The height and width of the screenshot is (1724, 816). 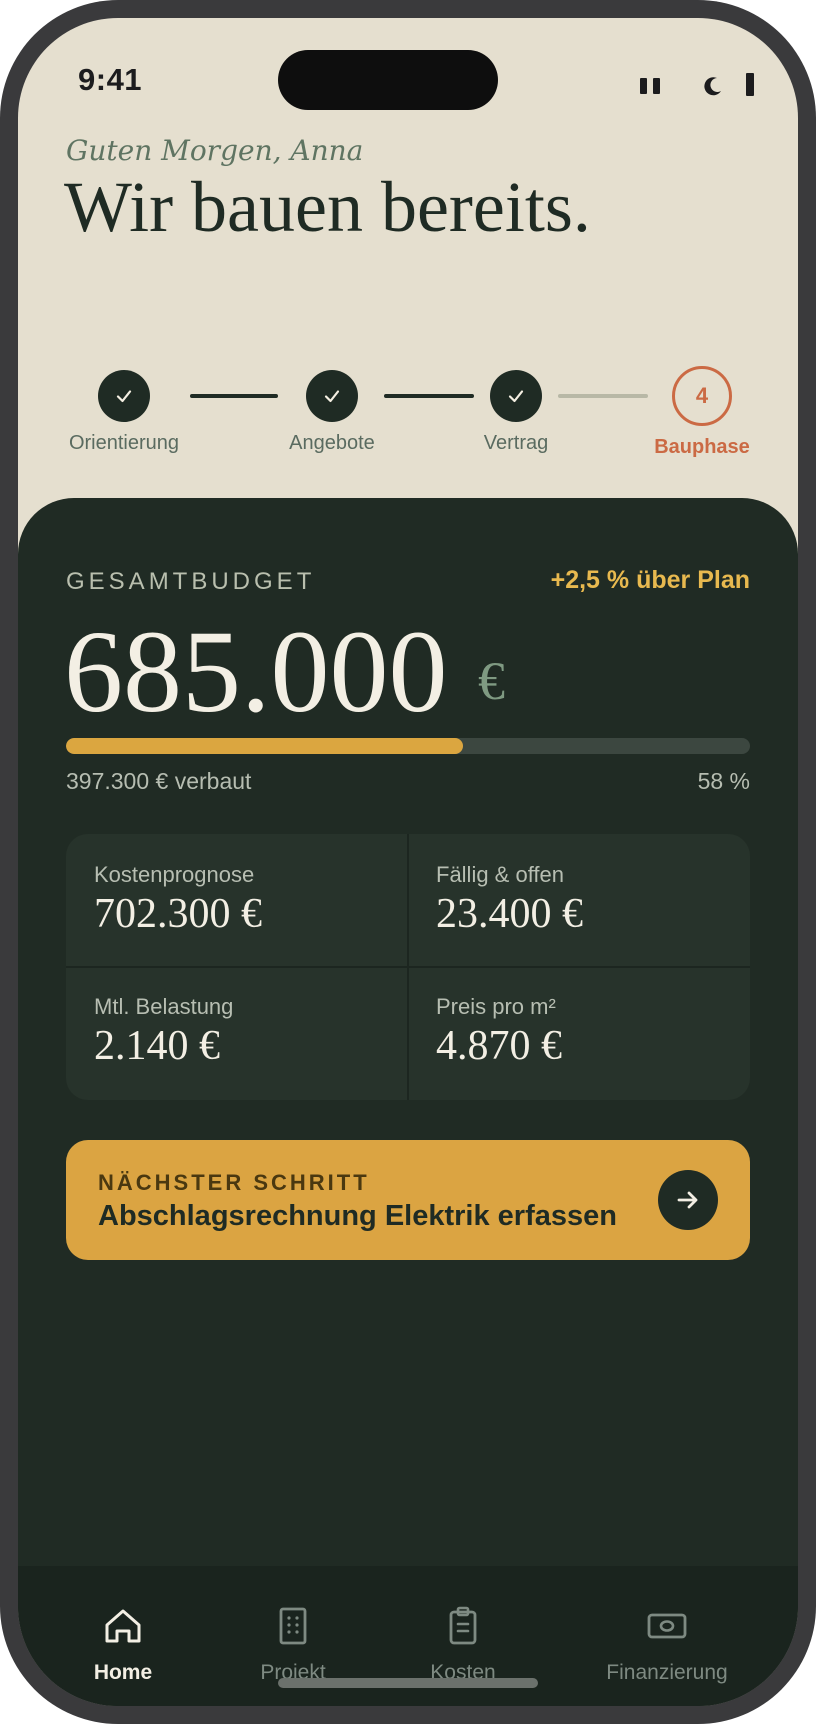 I want to click on moon-icon, so click(x=712, y=88).